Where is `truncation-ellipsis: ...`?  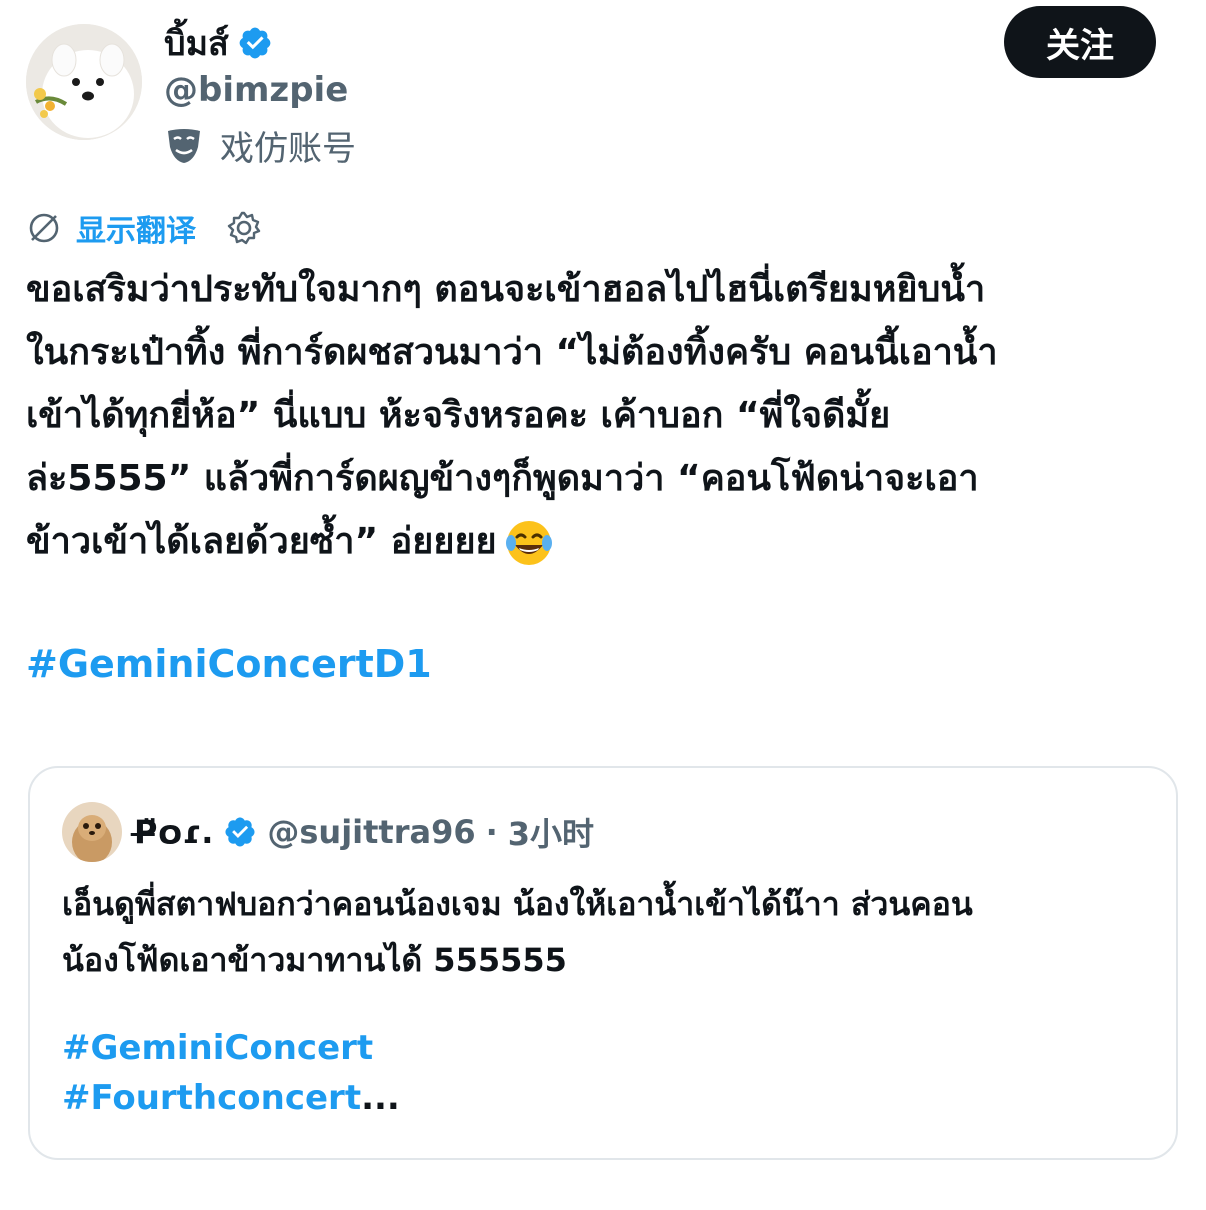 truncation-ellipsis: ... is located at coordinates (380, 1098).